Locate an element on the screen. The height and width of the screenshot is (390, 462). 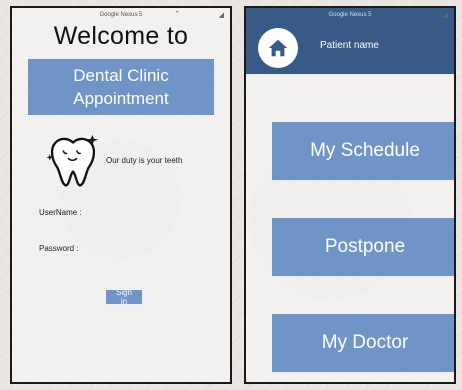
username-input is located at coordinates (147, 217).